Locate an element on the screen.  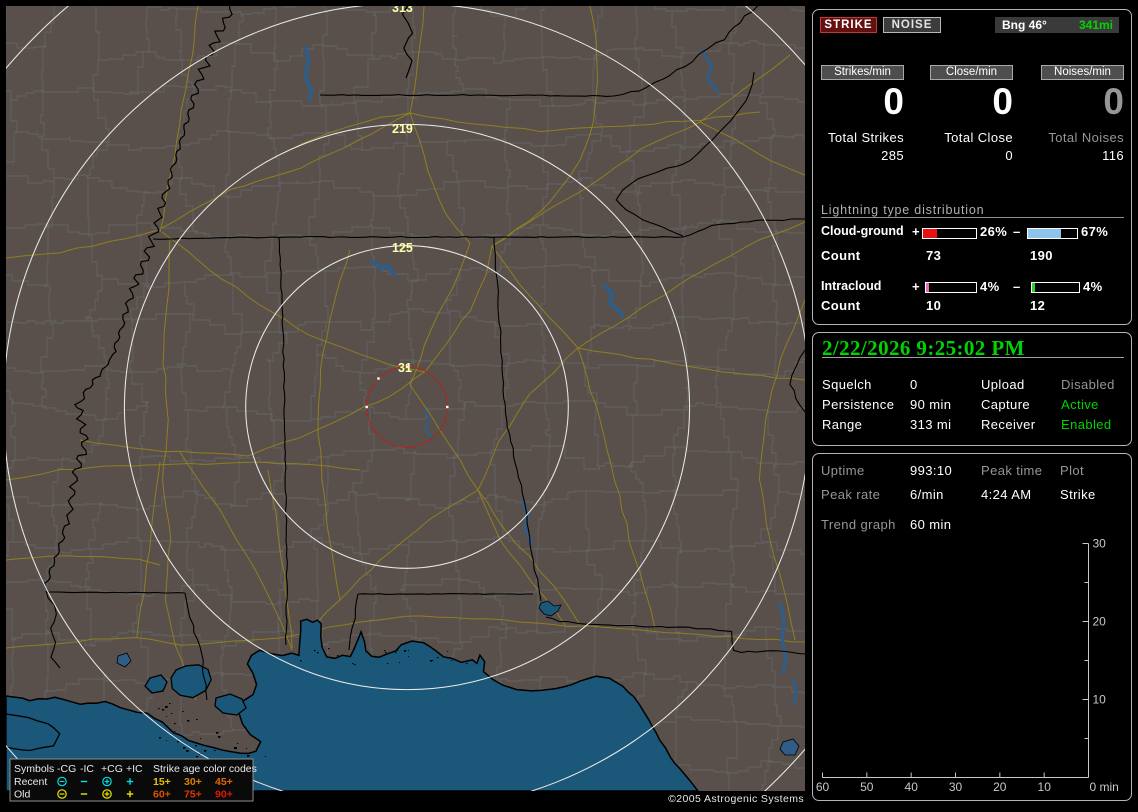
svg-text: 40 is located at coordinates (912, 787).